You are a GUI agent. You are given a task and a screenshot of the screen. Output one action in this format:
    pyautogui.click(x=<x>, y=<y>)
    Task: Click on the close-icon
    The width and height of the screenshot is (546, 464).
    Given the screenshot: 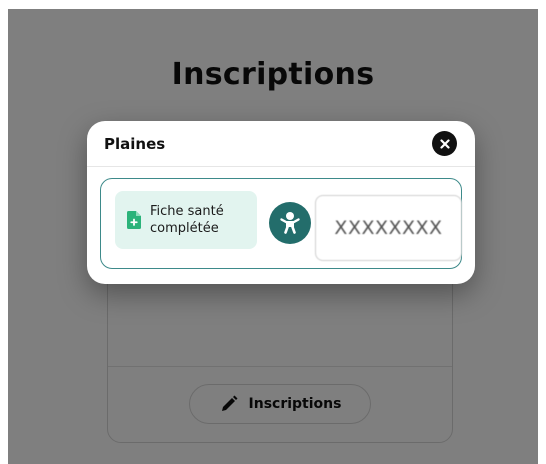 What is the action you would take?
    pyautogui.click(x=444, y=143)
    